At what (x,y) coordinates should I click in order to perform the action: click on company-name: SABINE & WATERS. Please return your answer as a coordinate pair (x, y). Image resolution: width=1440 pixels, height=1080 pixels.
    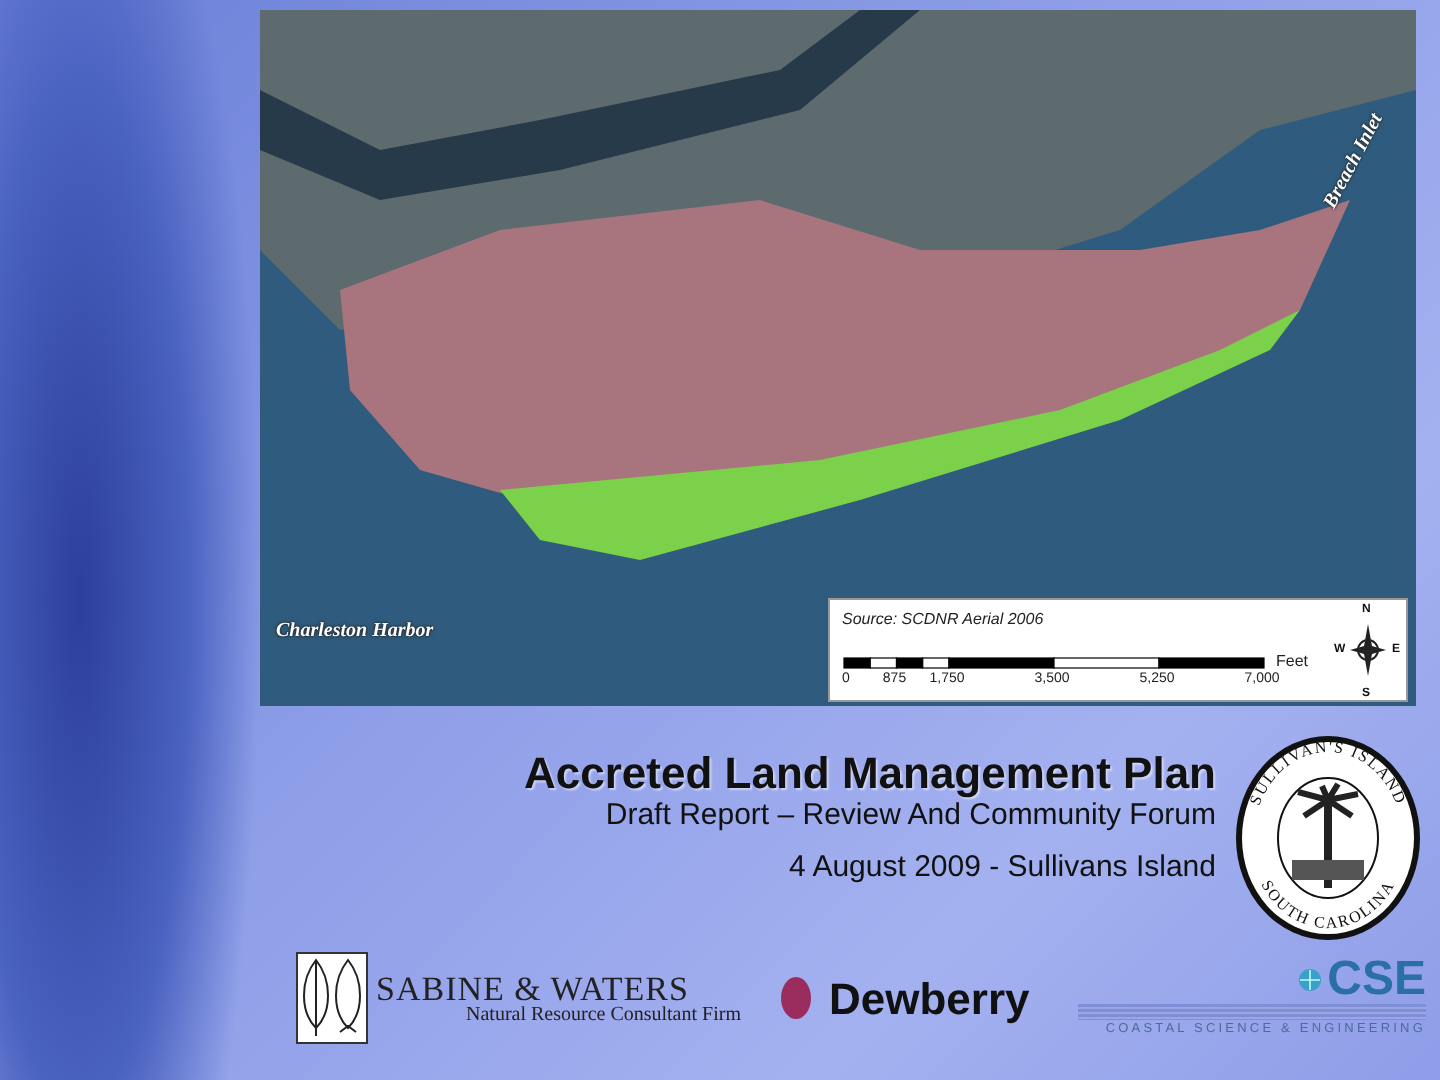
    Looking at the image, I should click on (532, 988).